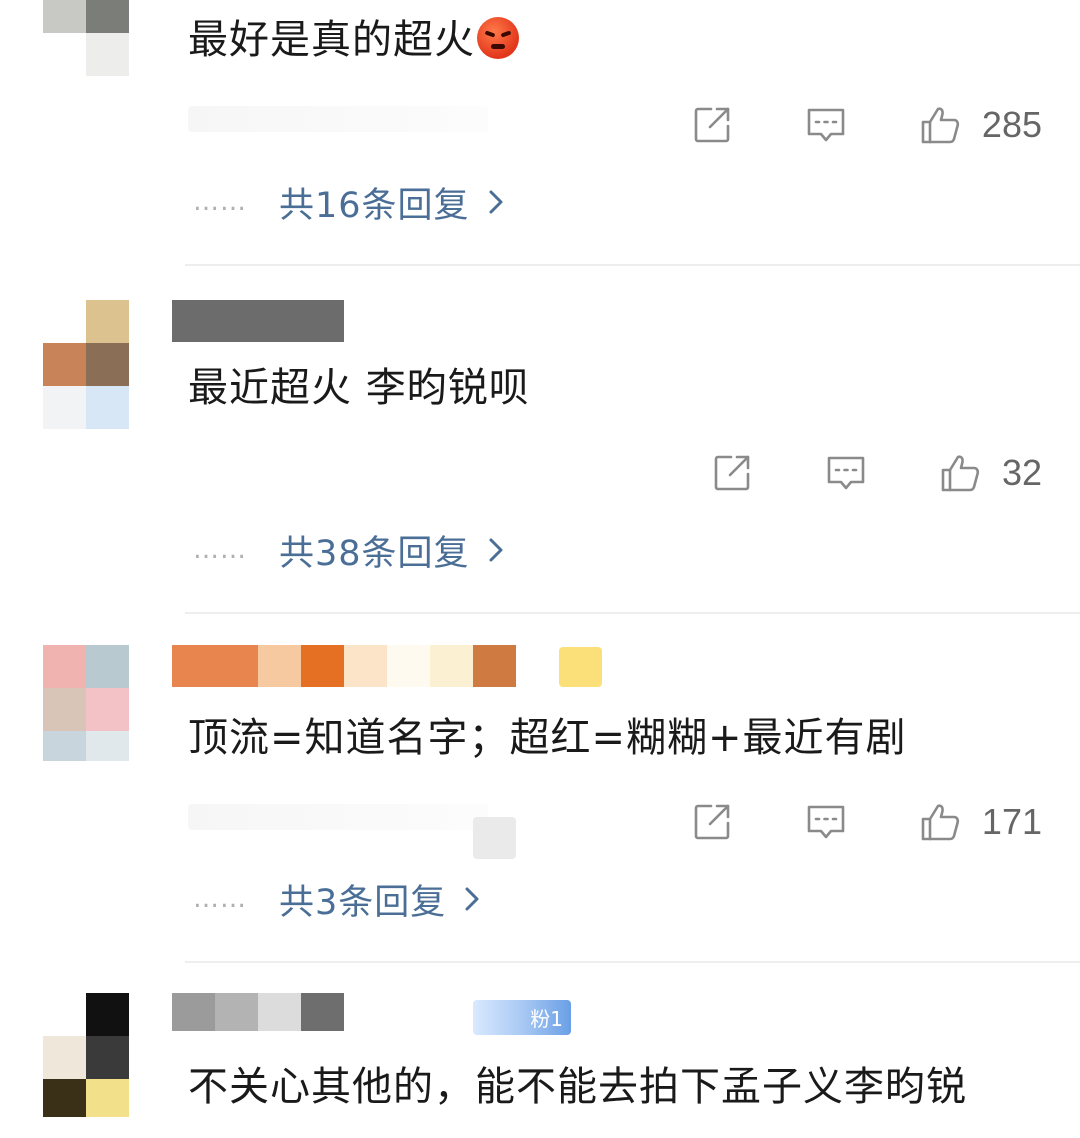  What do you see at coordinates (866, 822) in the screenshot?
I see `comment-actions: 171` at bounding box center [866, 822].